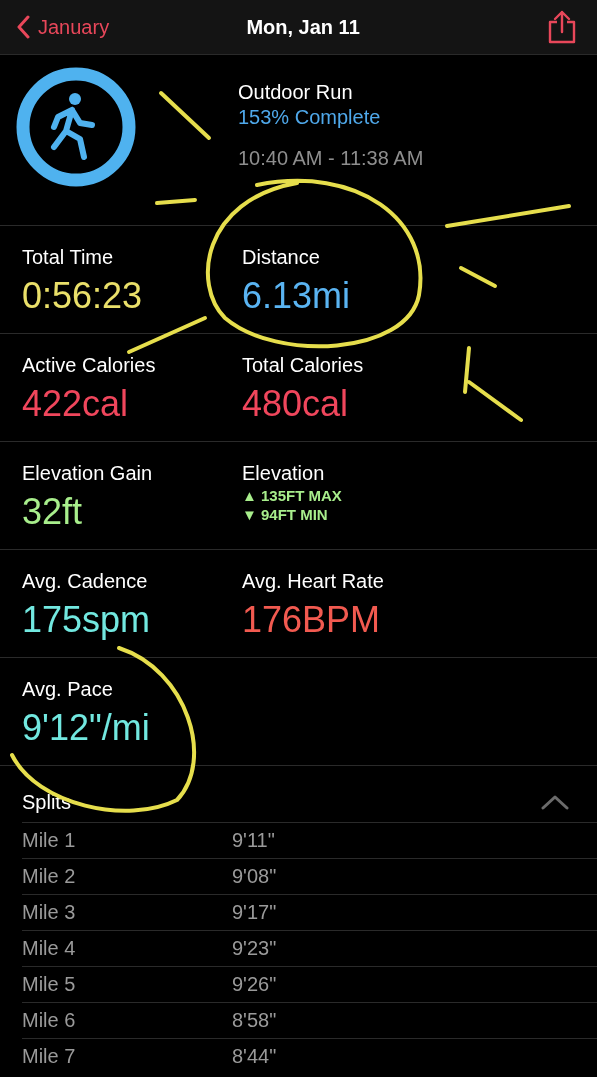  What do you see at coordinates (49, 876) in the screenshot?
I see `split-label: Mile 2` at bounding box center [49, 876].